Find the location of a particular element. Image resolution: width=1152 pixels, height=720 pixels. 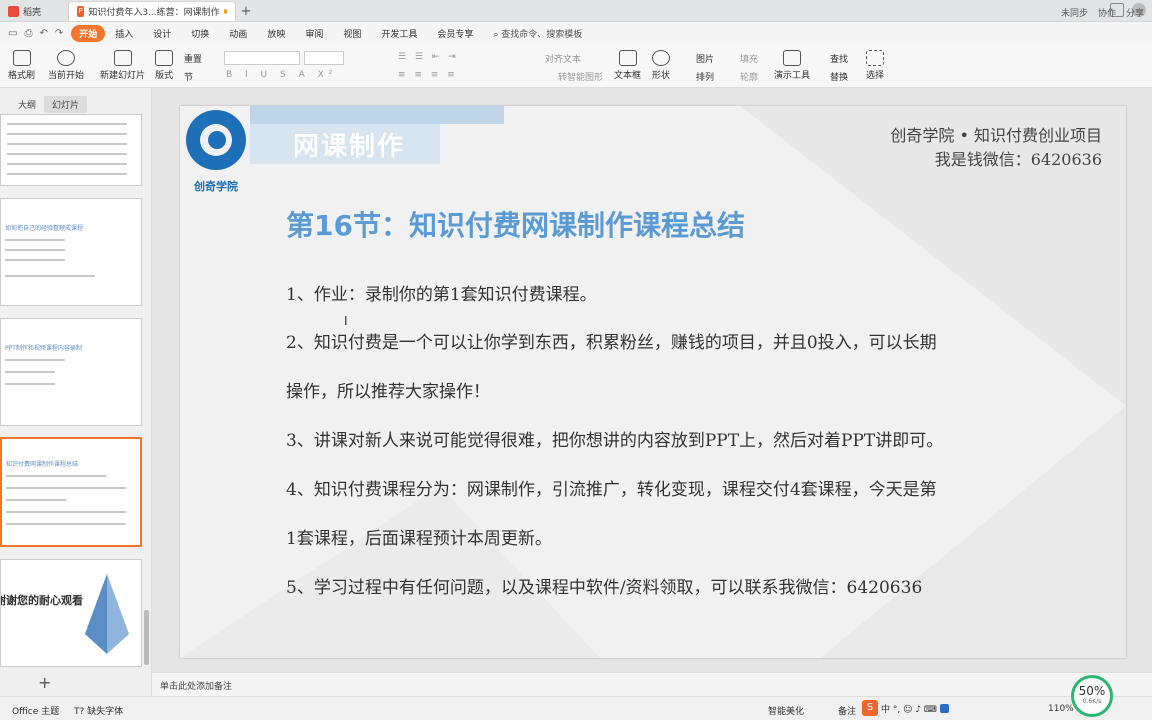

tab-home: 稻壳 is located at coordinates (34, 11).